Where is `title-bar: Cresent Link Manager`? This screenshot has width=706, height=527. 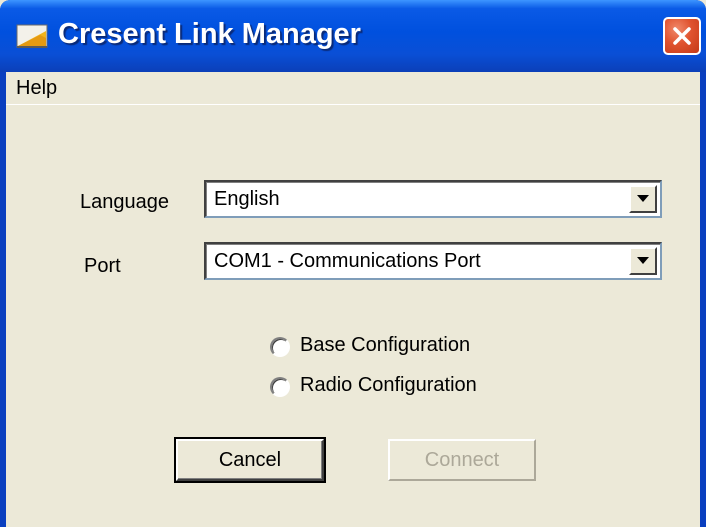 title-bar: Cresent Link Manager is located at coordinates (353, 36).